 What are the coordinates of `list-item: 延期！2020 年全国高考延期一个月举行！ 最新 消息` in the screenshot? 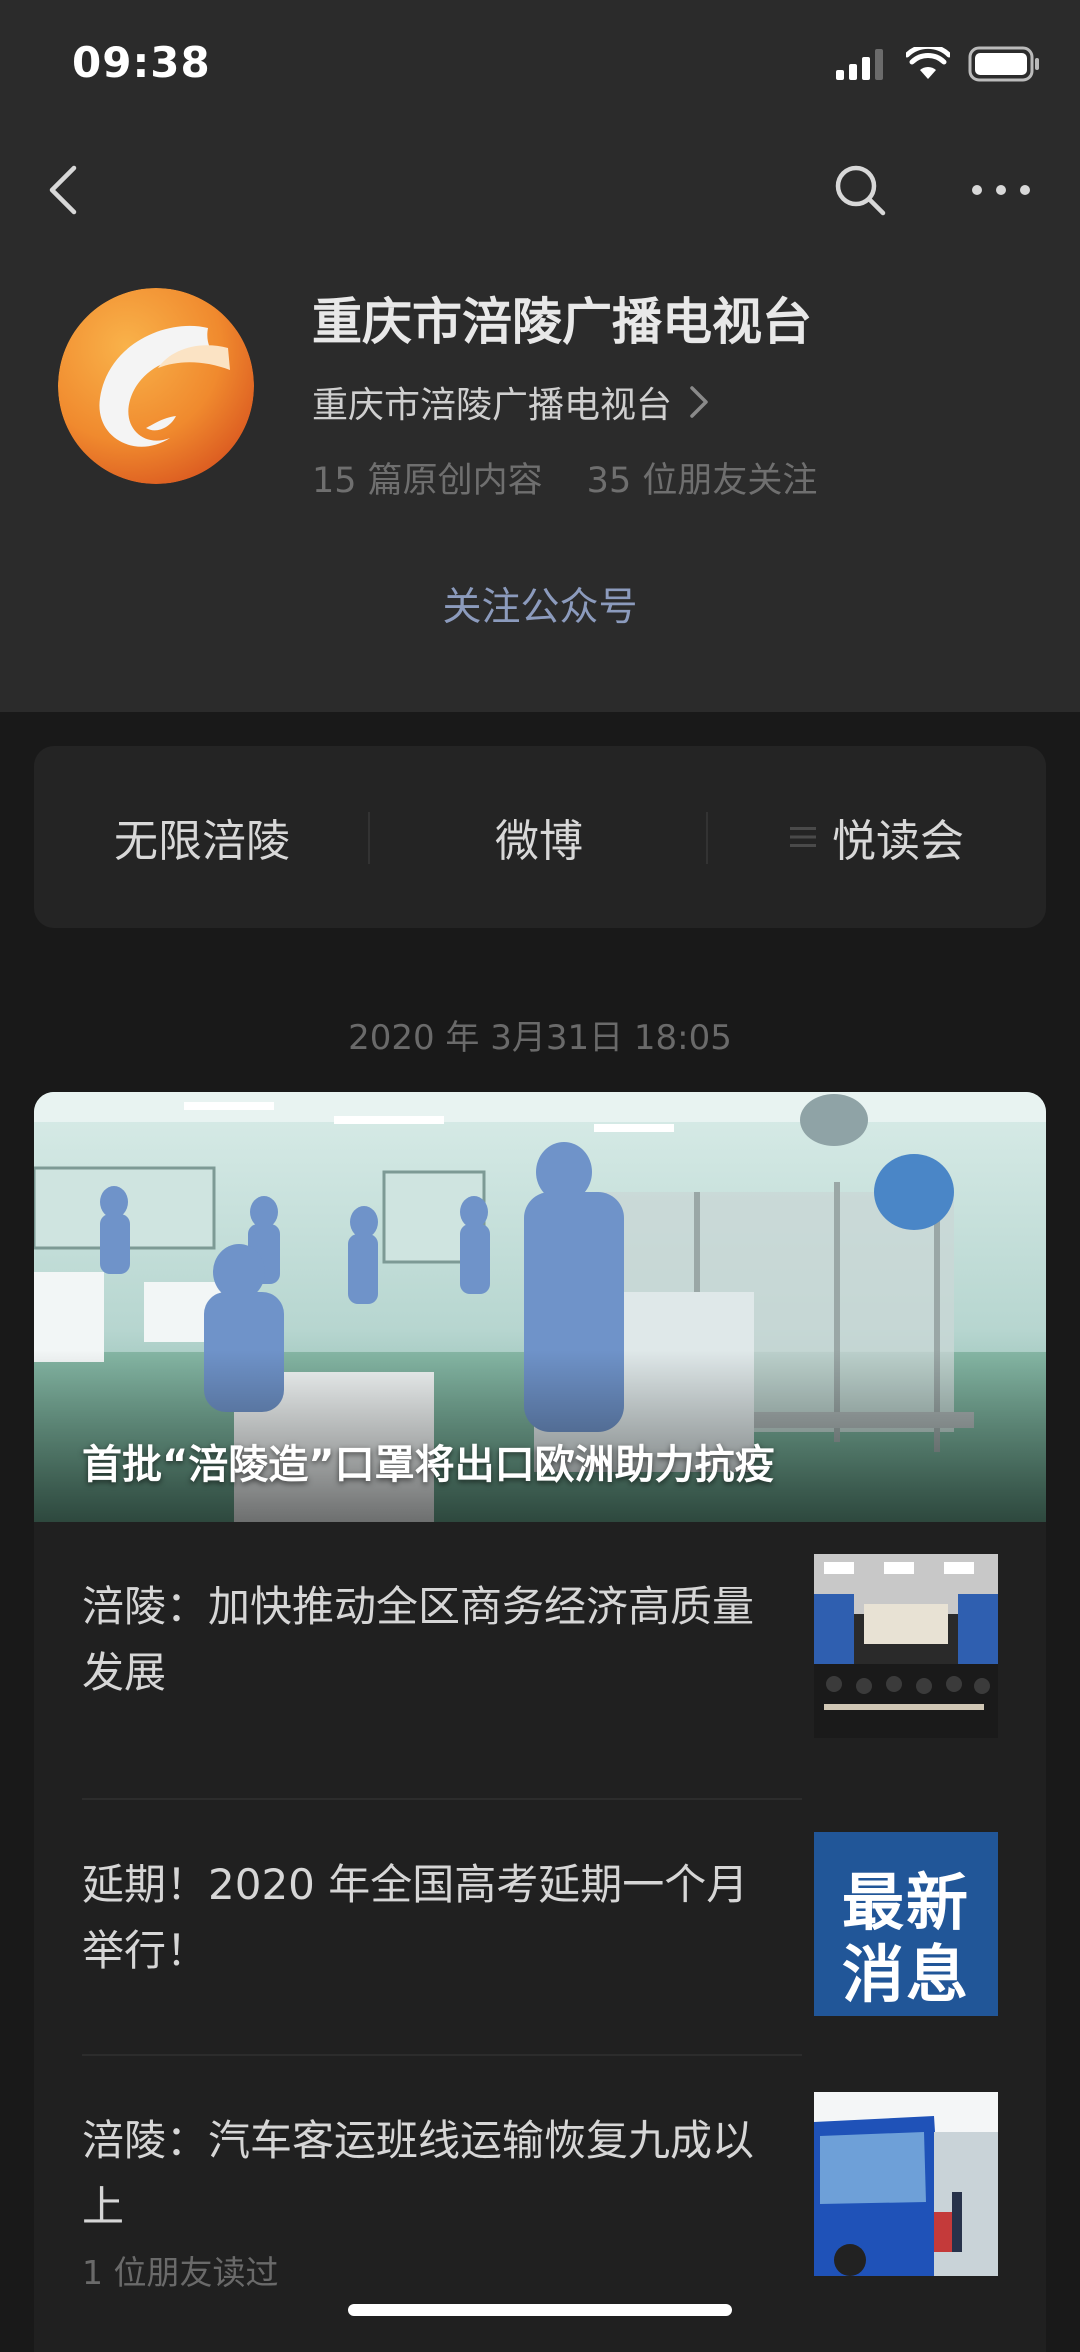 It's located at (540, 1926).